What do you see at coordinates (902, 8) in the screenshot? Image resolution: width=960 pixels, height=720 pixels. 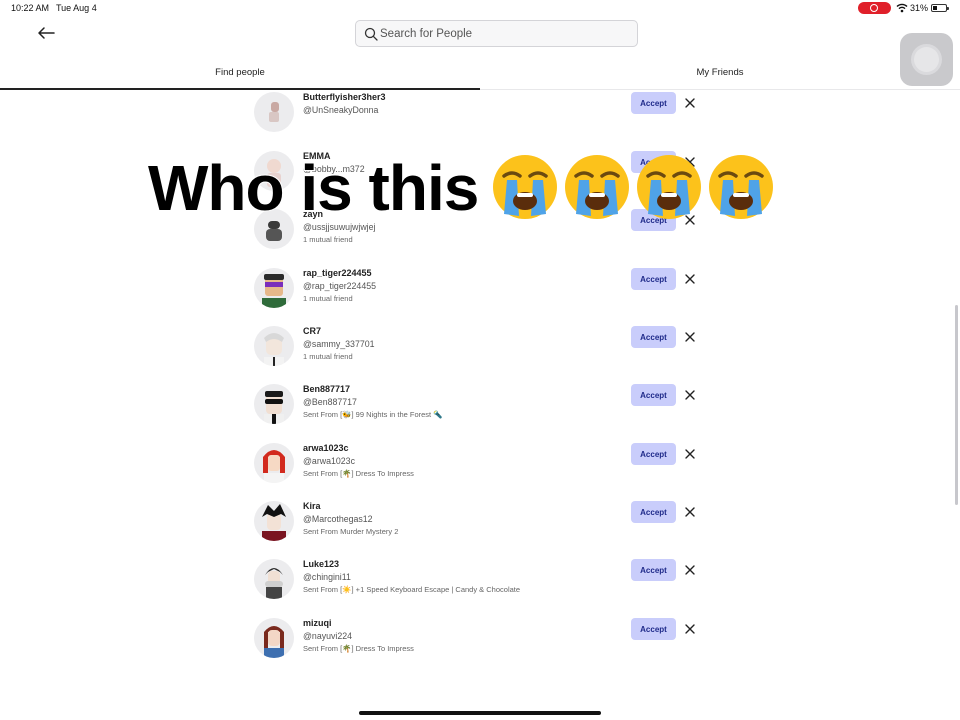 I see `wifi-icon` at bounding box center [902, 8].